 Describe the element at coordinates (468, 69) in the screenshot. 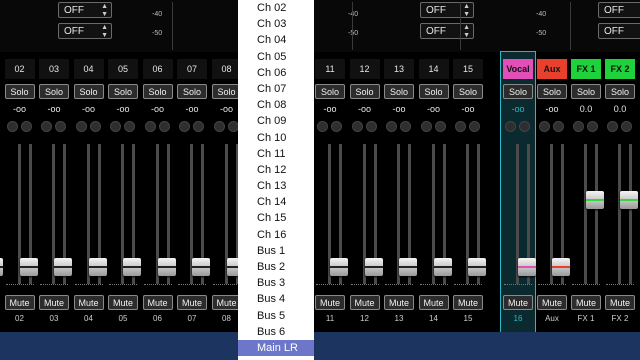

I see `channel-number: 15` at that location.